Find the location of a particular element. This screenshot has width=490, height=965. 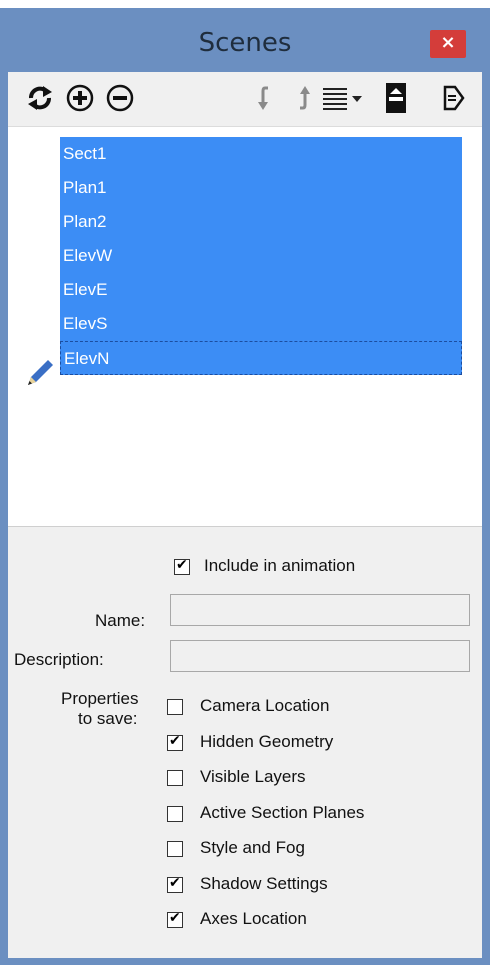

camera-location-label: Camera Location is located at coordinates (265, 705).